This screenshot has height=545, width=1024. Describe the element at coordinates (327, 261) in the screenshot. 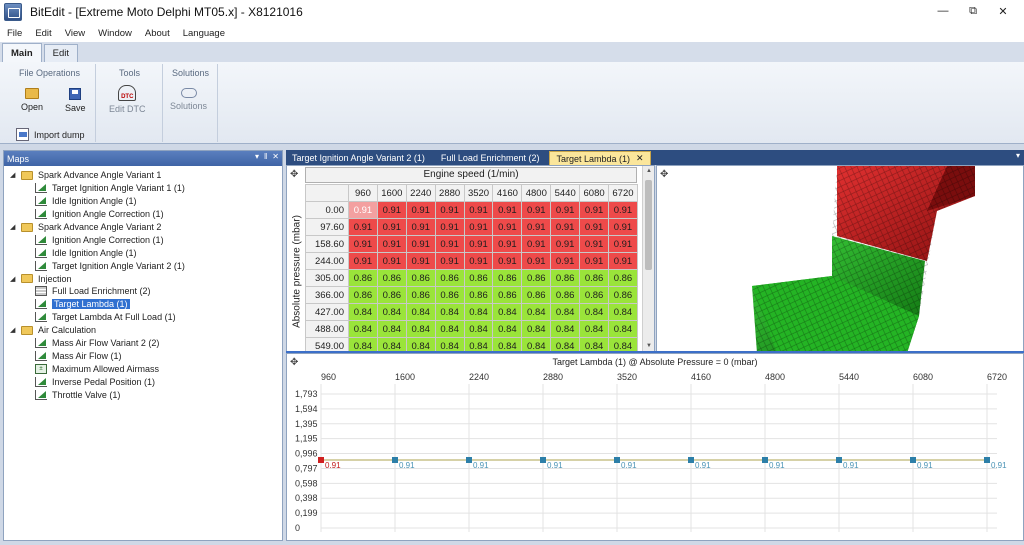

I see `row-header: 244.00` at that location.